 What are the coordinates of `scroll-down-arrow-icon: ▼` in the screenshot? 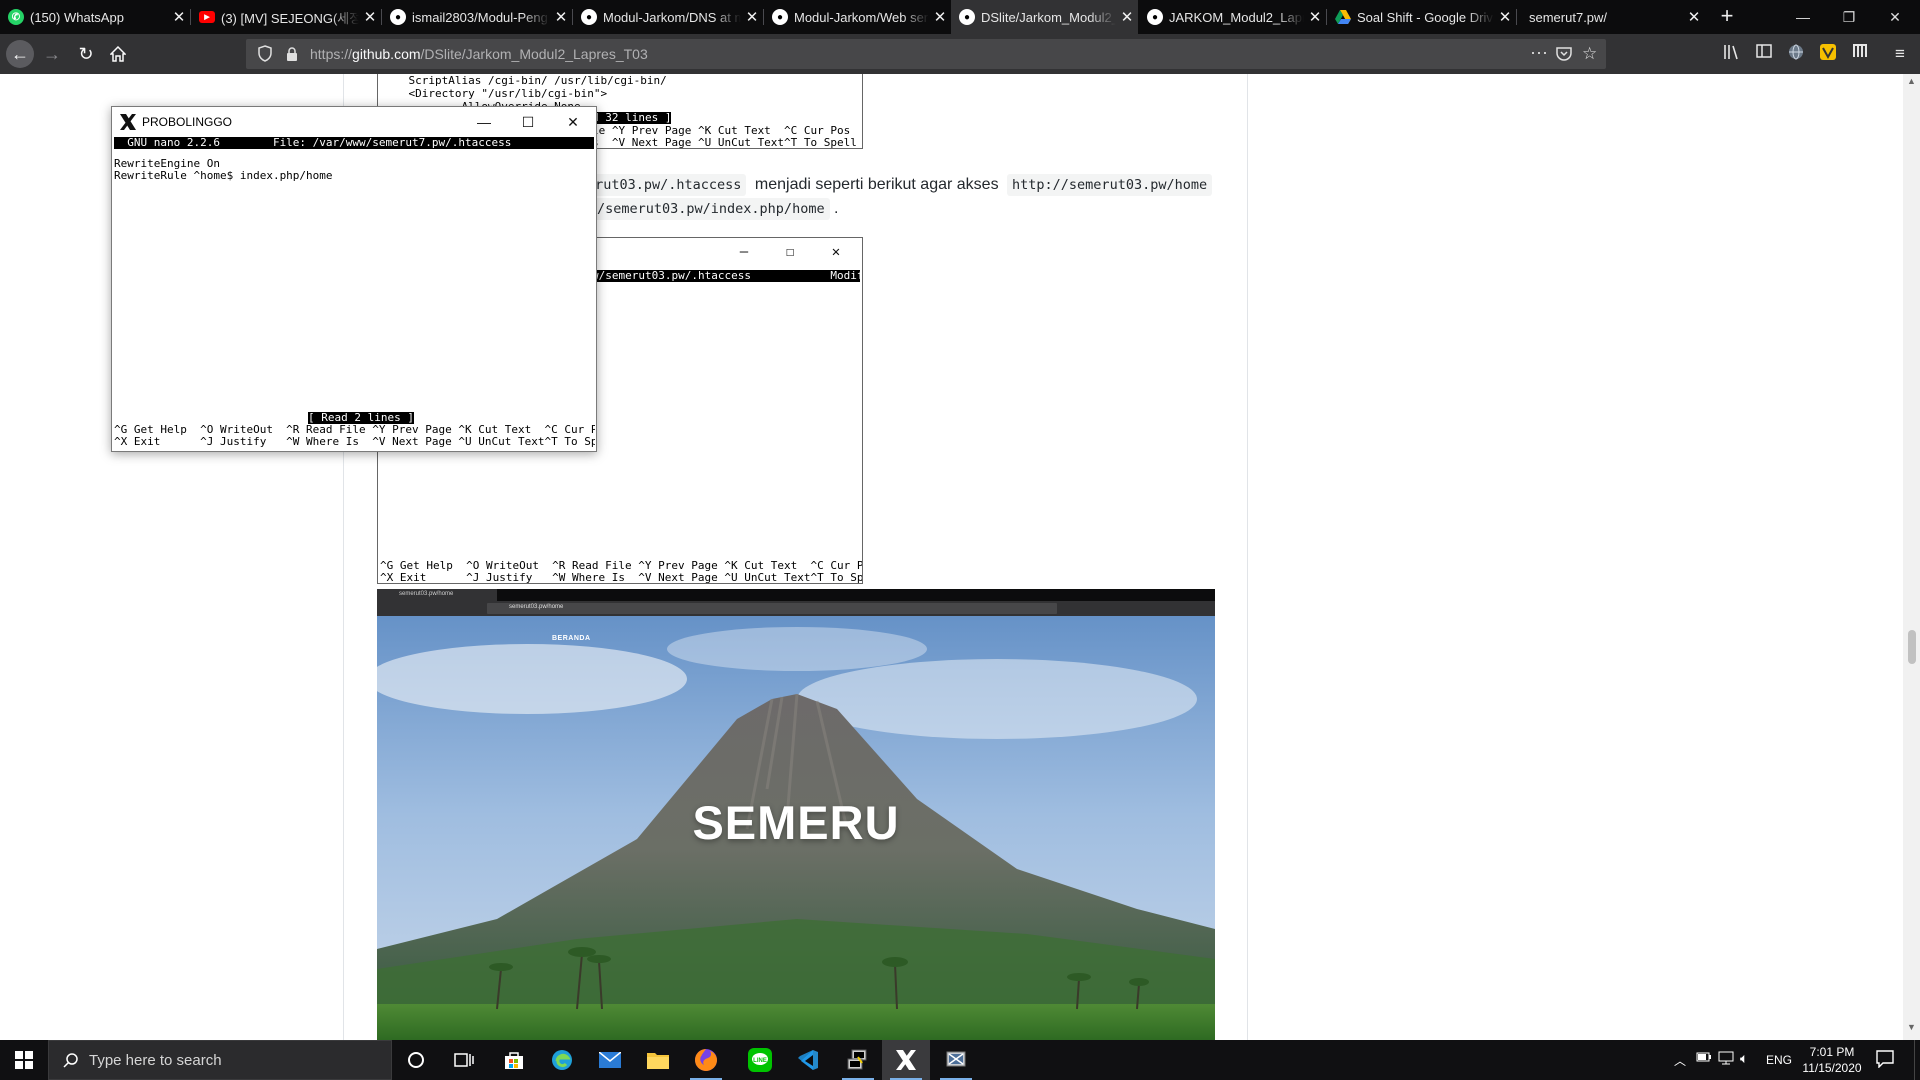 It's located at (1911, 1027).